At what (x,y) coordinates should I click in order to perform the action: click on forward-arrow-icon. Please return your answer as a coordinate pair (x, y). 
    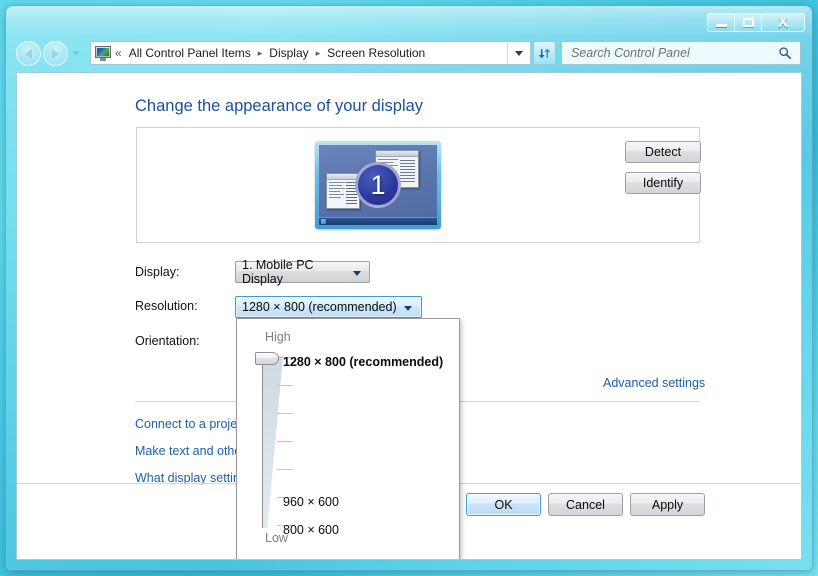
    Looking at the image, I should click on (55, 53).